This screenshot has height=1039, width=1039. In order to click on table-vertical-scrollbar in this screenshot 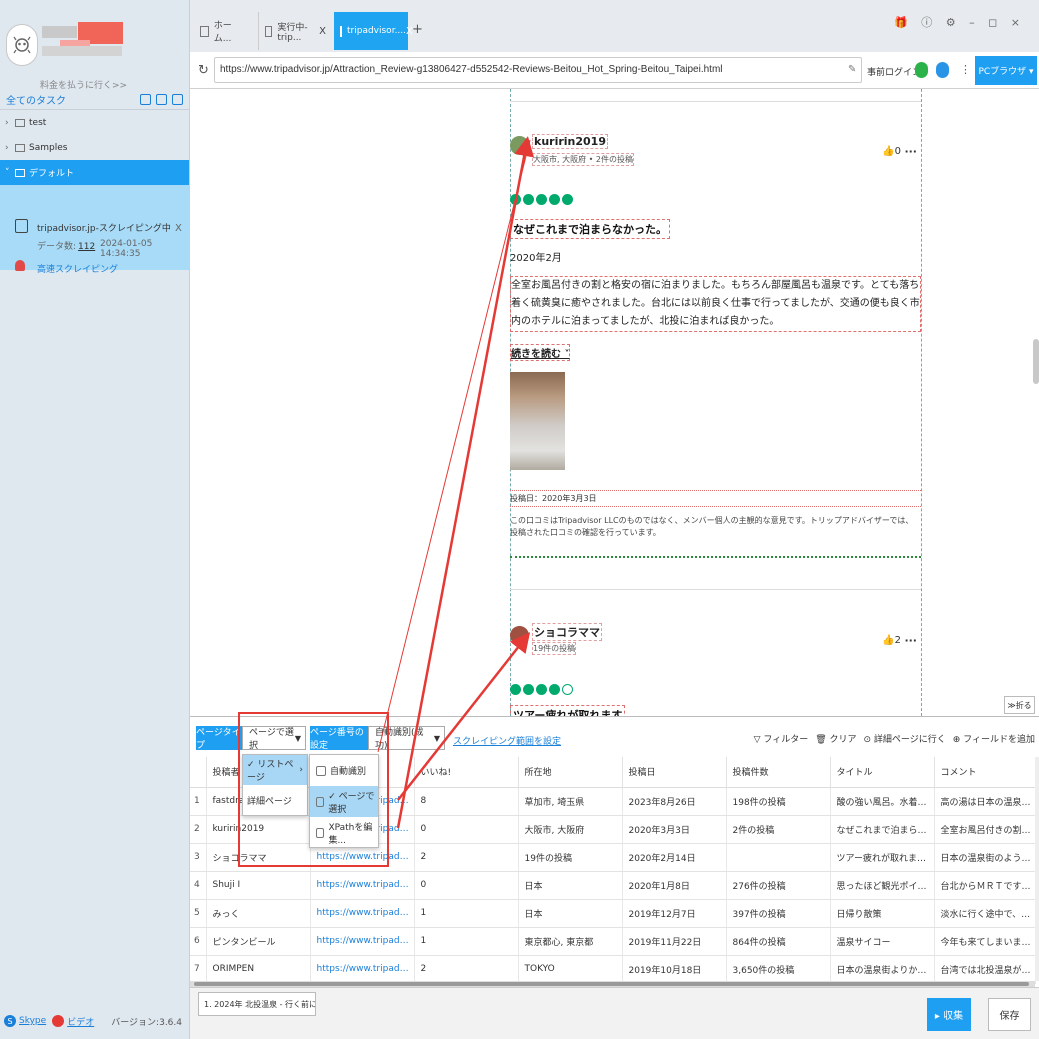, I will do `click(1037, 869)`.